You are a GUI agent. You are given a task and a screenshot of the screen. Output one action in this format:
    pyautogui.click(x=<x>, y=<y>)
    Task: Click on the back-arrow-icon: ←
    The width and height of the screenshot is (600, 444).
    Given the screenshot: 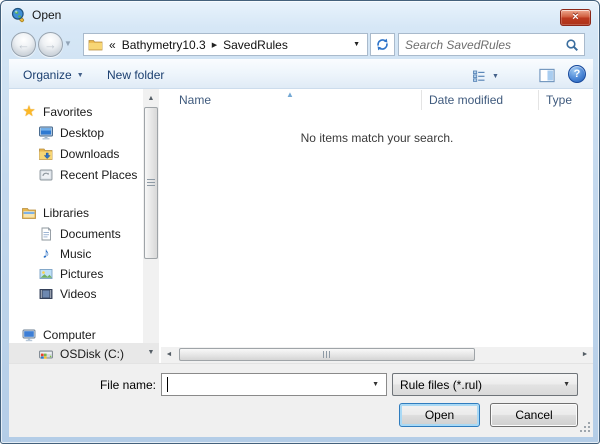 What is the action you would take?
    pyautogui.click(x=23, y=44)
    